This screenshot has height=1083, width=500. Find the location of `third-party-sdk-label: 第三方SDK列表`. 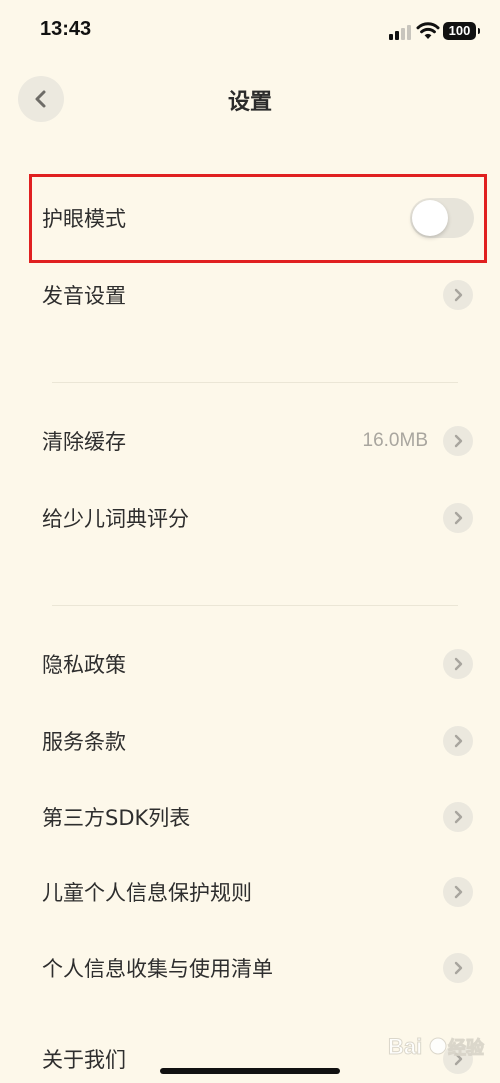

third-party-sdk-label: 第三方SDK列表 is located at coordinates (116, 818).